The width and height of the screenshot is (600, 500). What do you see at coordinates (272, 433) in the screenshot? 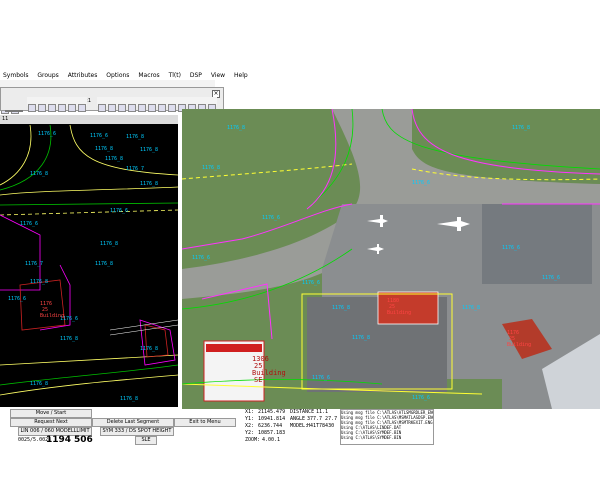
I see `y2-value: 10857.183` at bounding box center [272, 433].